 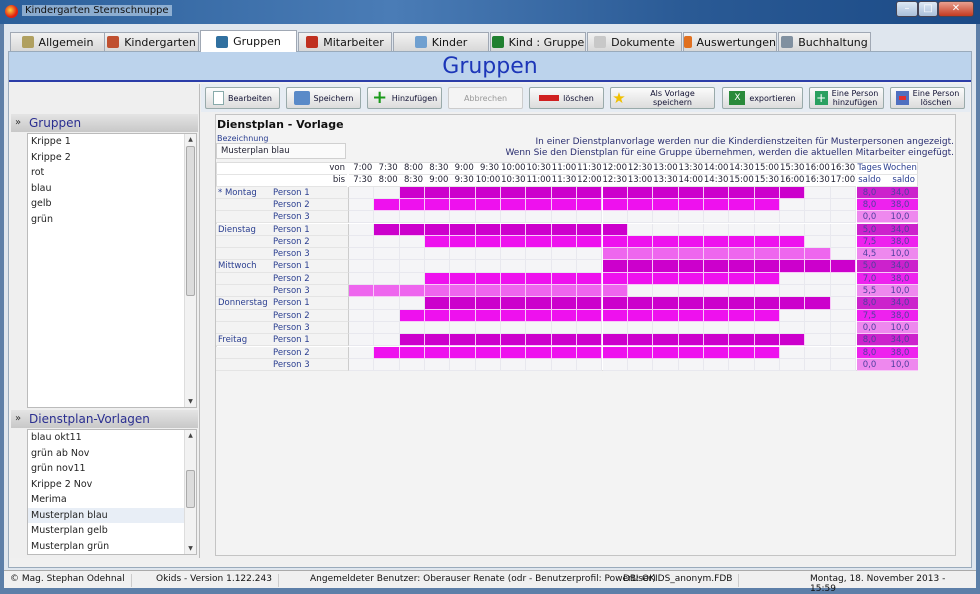 I want to click on list-item: grün ab Nov, so click(x=112, y=454).